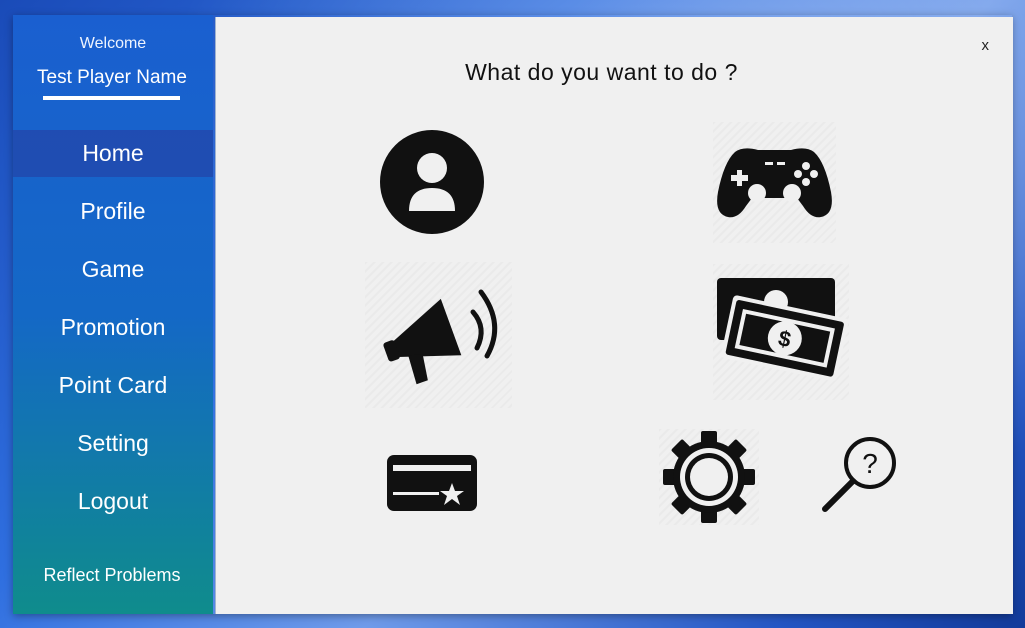 The image size is (1025, 628). I want to click on reflect-problems-link: Reflect Problems, so click(112, 575).